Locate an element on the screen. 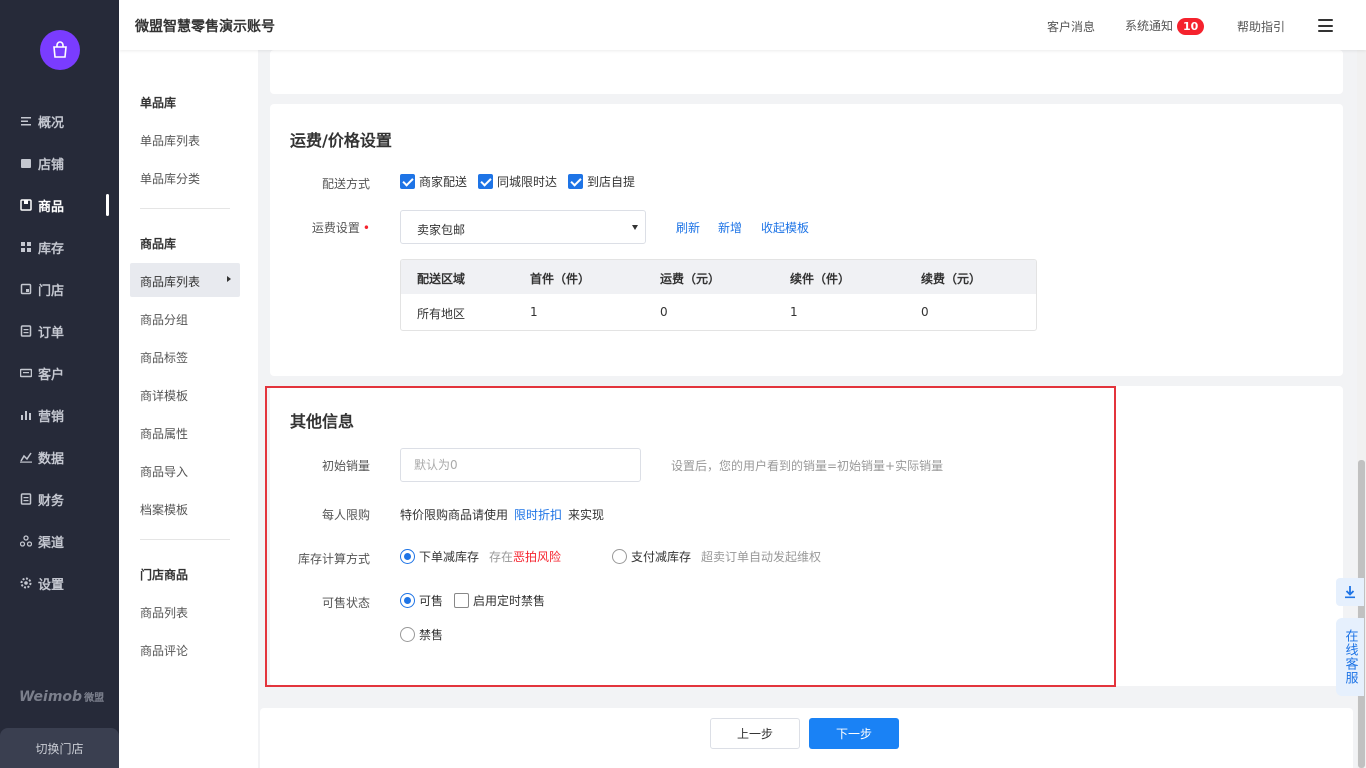 Image resolution: width=1366 pixels, height=768 pixels. shipping-section-title: 运费/价格设置 is located at coordinates (341, 140).